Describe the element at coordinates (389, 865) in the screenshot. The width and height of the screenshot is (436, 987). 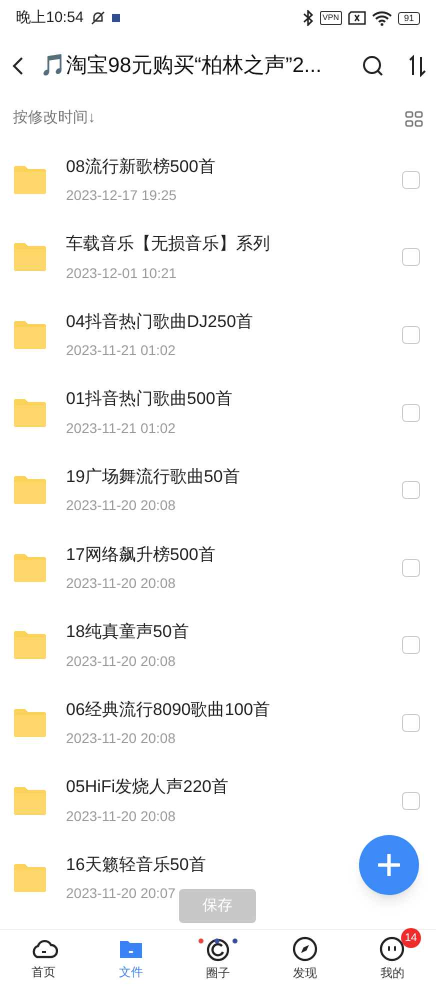
I see `plus-icon` at that location.